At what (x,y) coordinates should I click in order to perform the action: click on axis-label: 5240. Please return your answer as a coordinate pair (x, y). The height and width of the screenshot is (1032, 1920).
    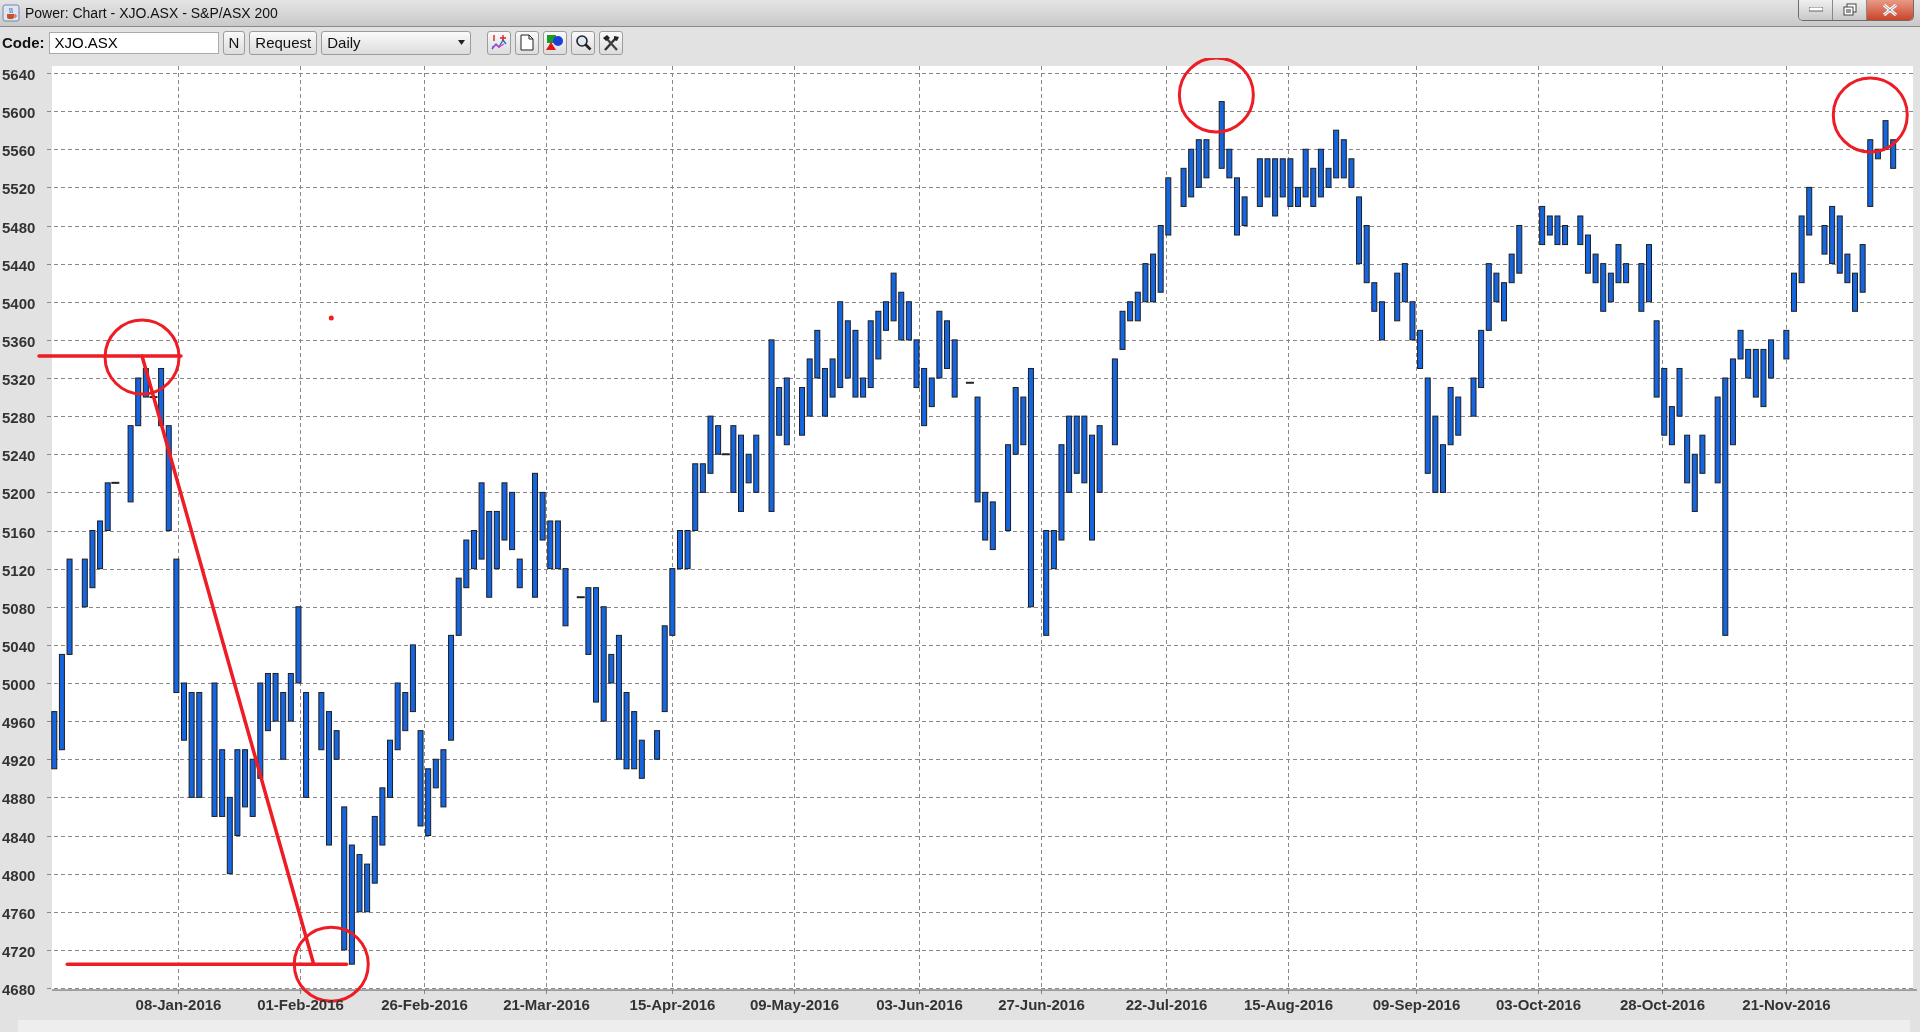
    Looking at the image, I should click on (19, 455).